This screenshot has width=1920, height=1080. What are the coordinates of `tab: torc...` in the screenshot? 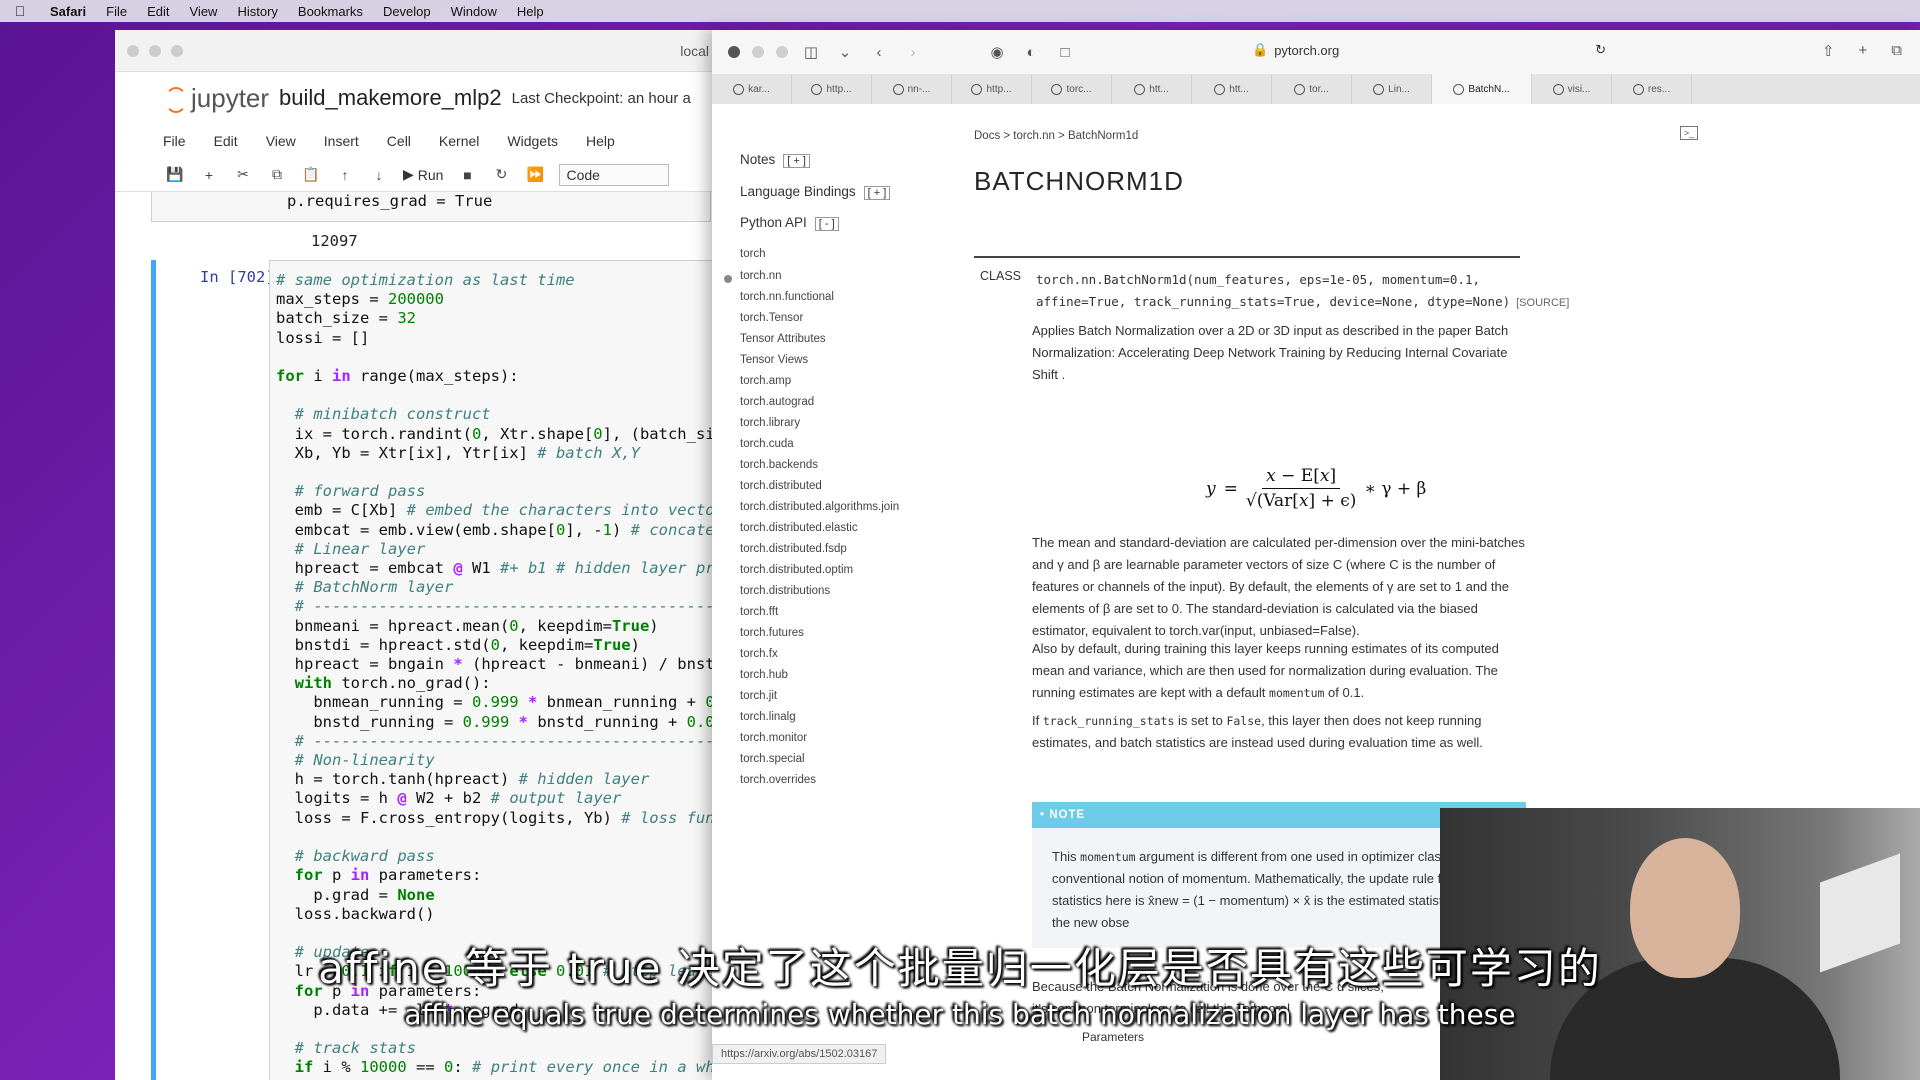 It's located at (1072, 89).